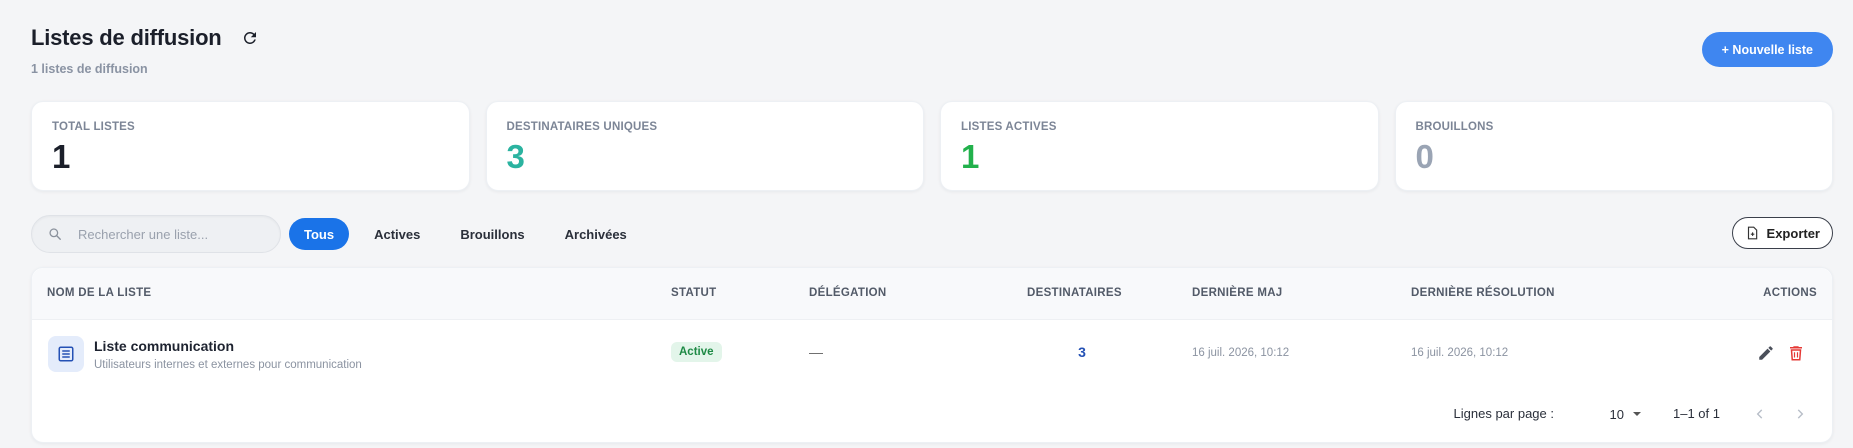 Image resolution: width=1853 pixels, height=448 pixels. Describe the element at coordinates (1454, 127) in the screenshot. I see `stat-label: BROUILLONS` at that location.